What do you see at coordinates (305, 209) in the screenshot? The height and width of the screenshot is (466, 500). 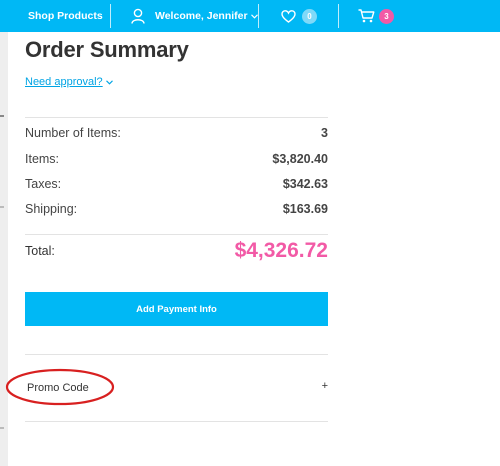 I see `row-value: $163.69` at bounding box center [305, 209].